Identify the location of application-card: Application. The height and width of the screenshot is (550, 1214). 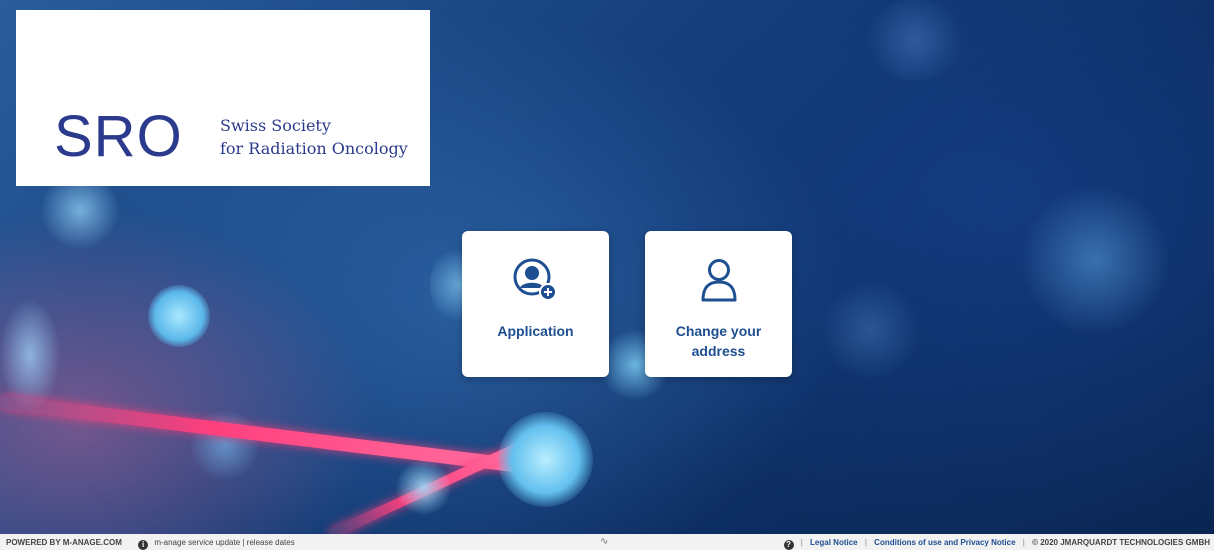
(535, 304).